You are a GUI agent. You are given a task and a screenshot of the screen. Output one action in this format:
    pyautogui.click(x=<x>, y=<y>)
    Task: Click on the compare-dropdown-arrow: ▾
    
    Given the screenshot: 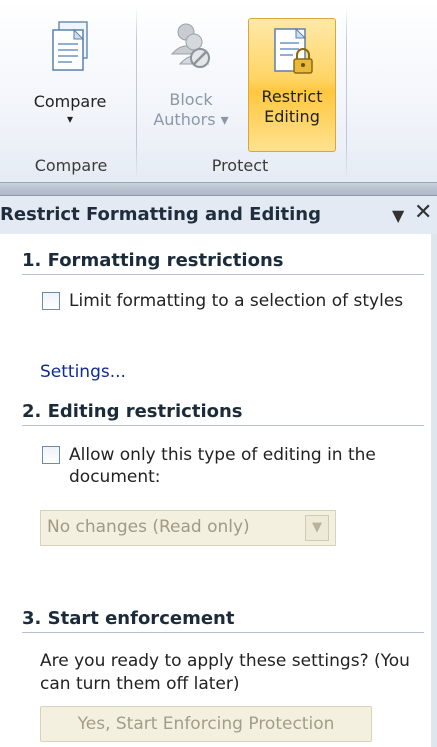 What is the action you would take?
    pyautogui.click(x=70, y=119)
    